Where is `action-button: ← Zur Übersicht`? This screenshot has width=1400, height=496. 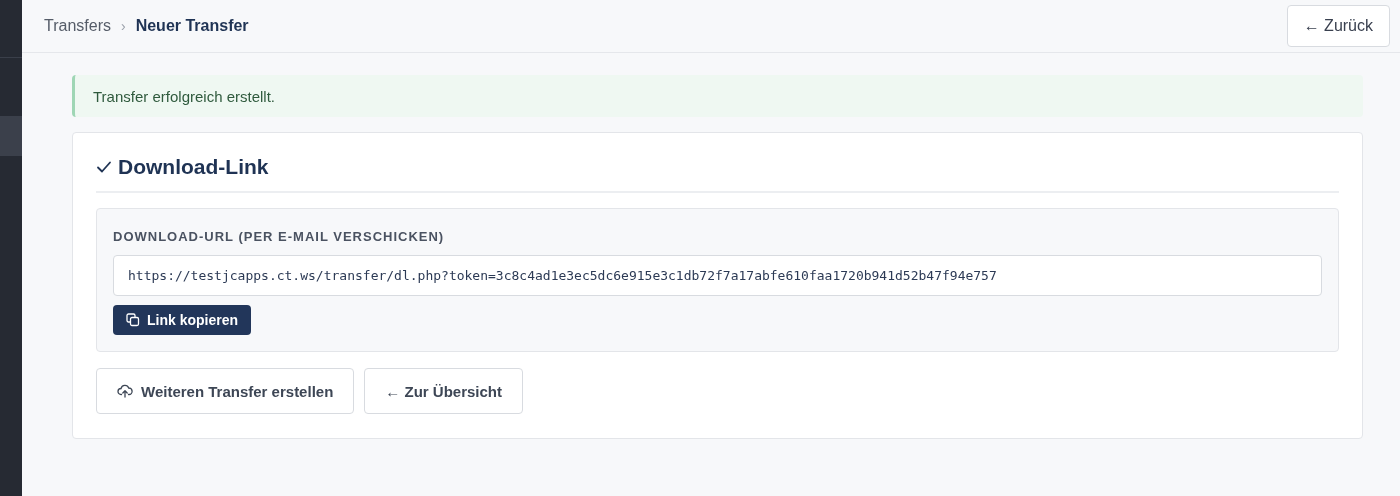
action-button: ← Zur Übersicht is located at coordinates (443, 391).